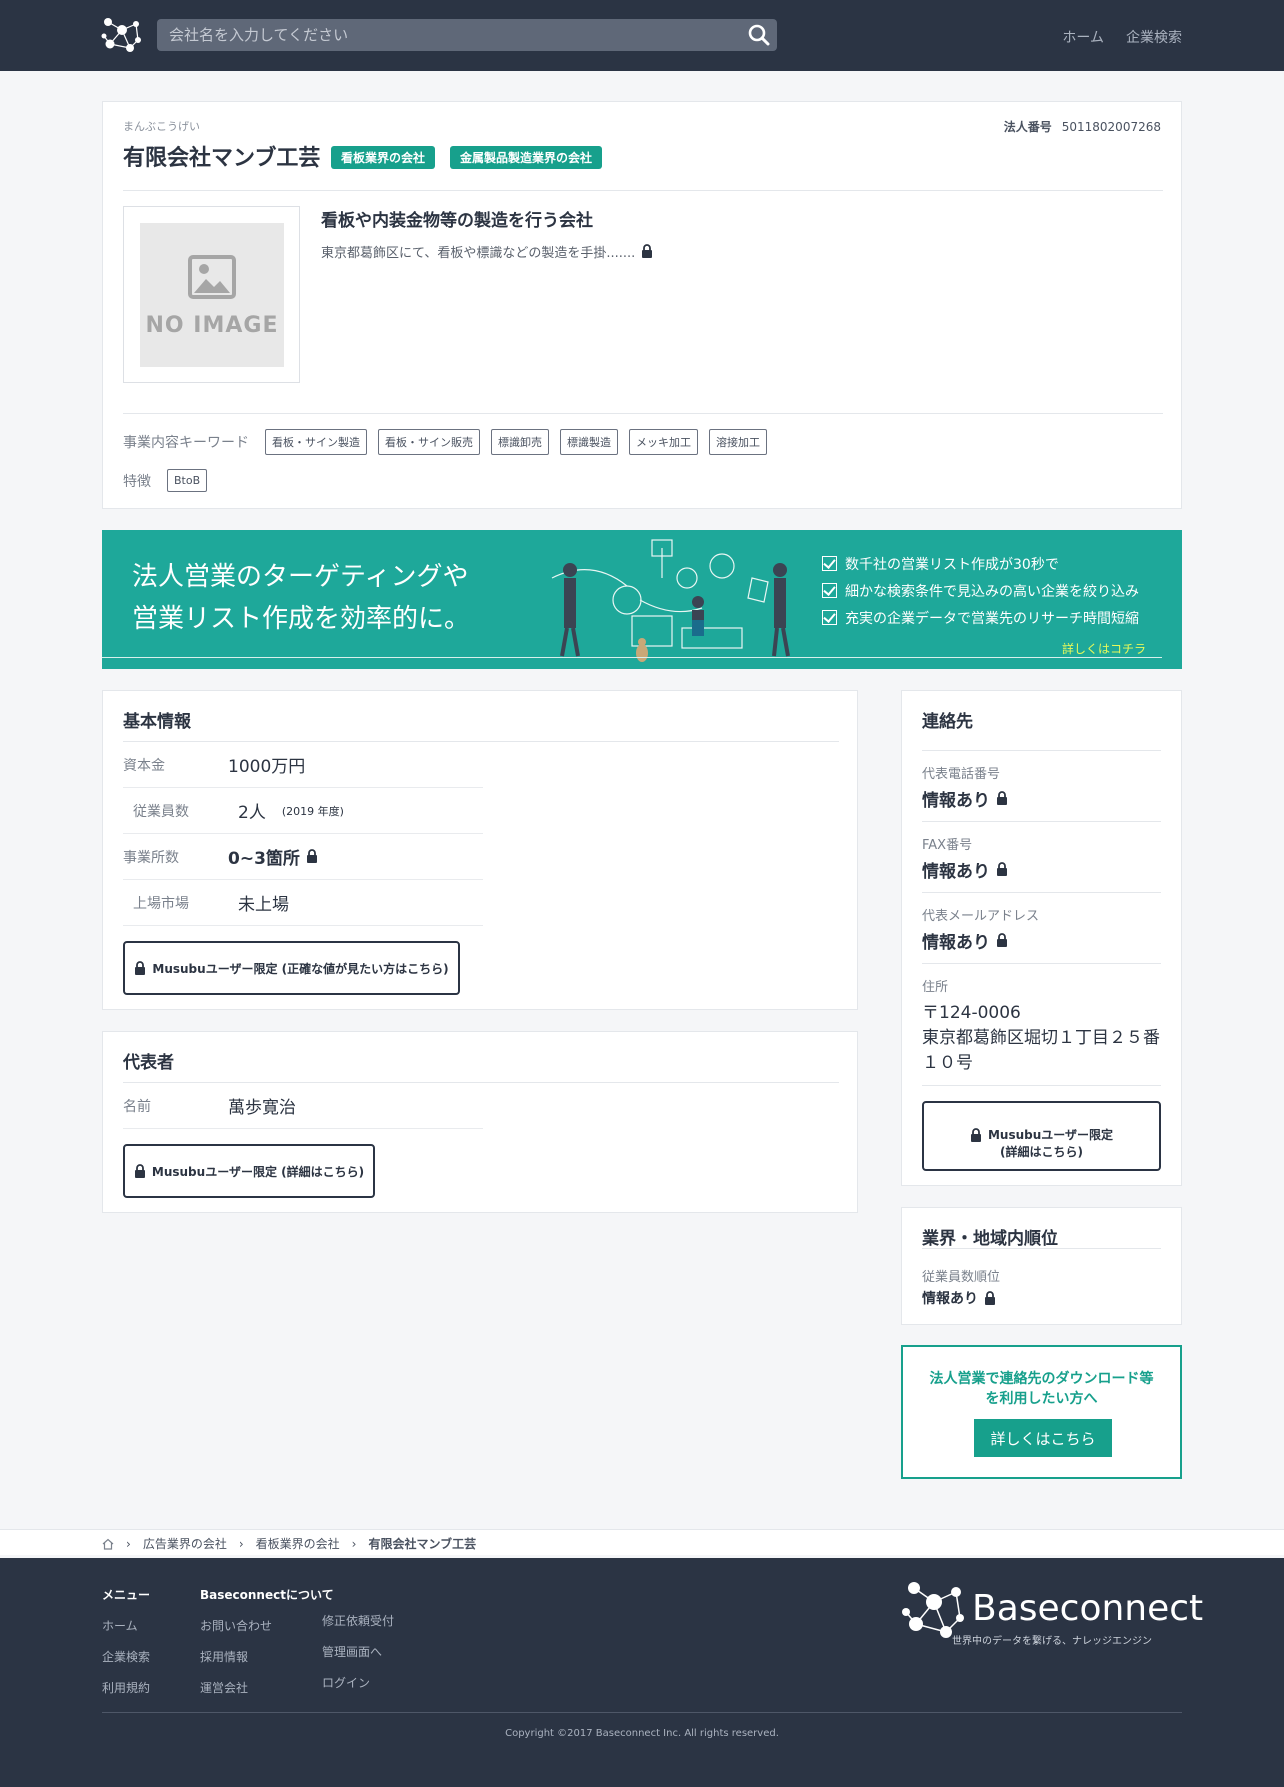 This screenshot has width=1284, height=1787. What do you see at coordinates (971, 1013) in the screenshot?
I see `address-zip: 〒124-0006` at bounding box center [971, 1013].